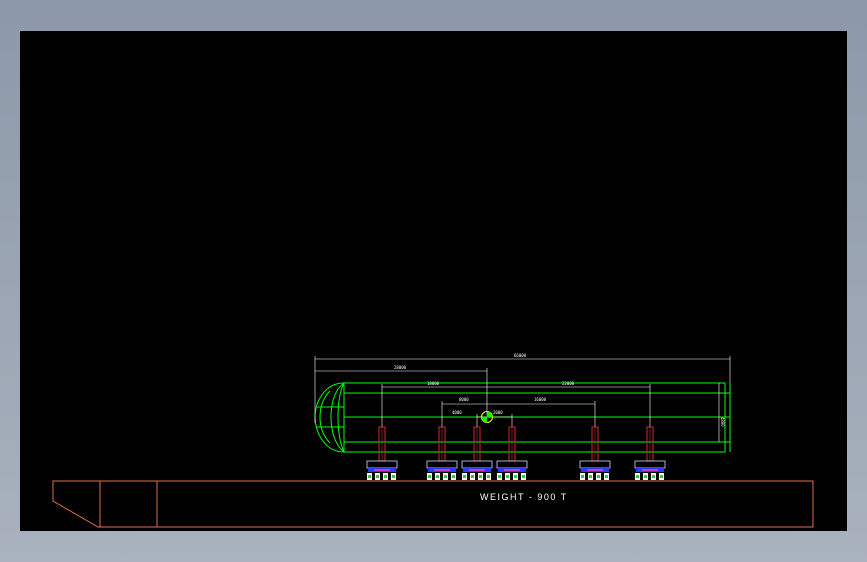 The height and width of the screenshot is (562, 867). I want to click on vessel, so click(522, 417).